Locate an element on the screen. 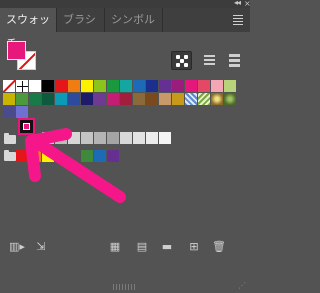 The image size is (320, 293). swatch-libraries-icon: ▥▸ is located at coordinates (17, 247).